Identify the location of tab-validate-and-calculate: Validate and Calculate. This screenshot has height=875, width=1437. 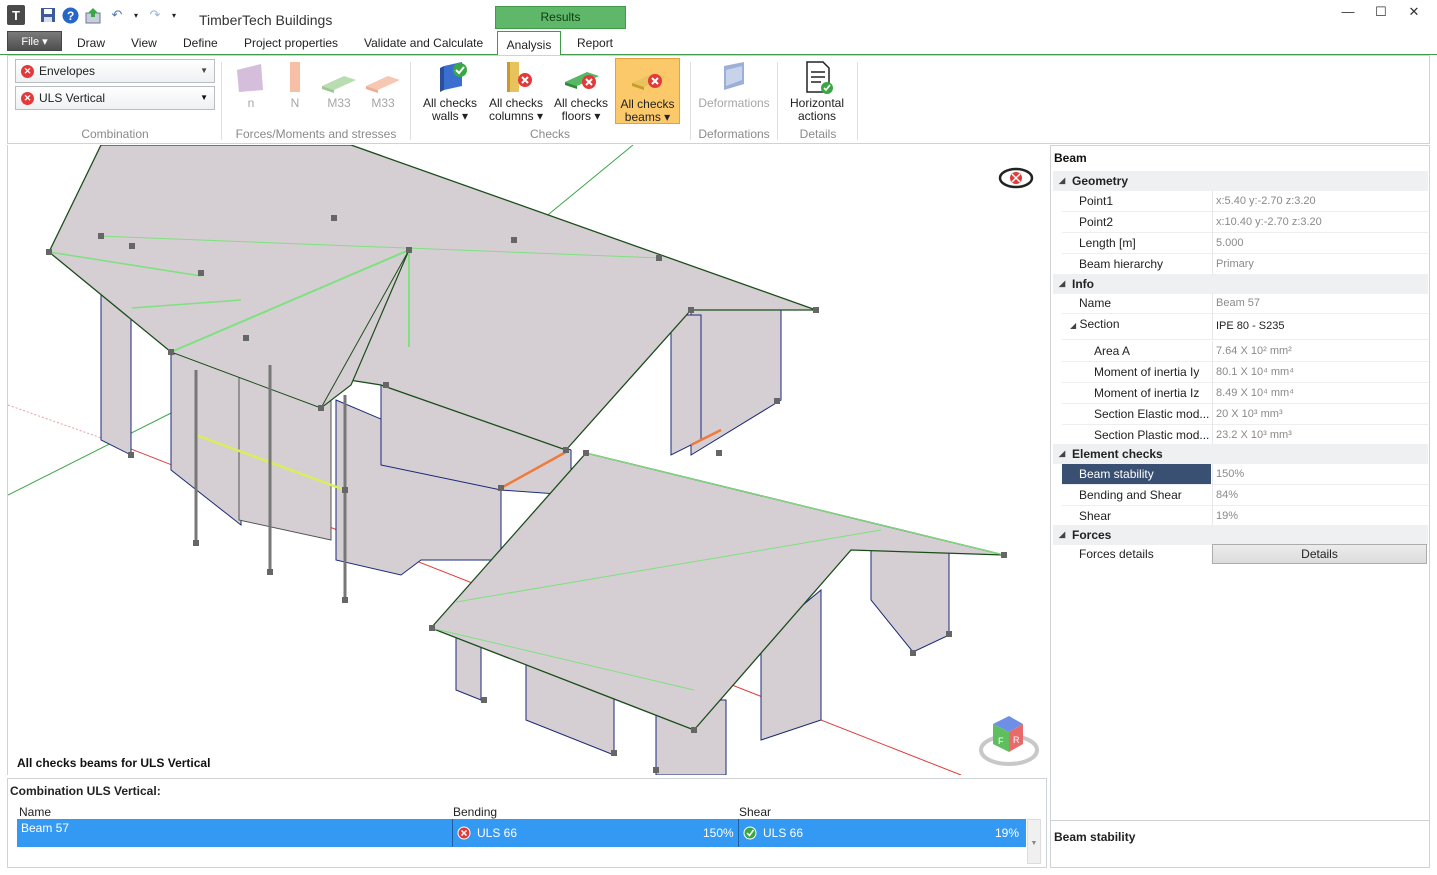
(423, 43).